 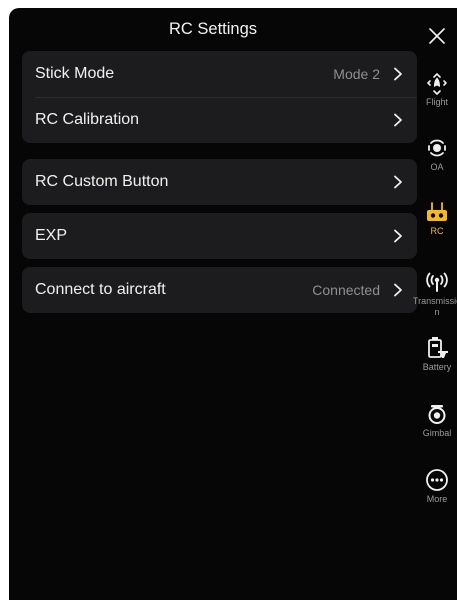 I want to click on sidebar-label-rc: RC, so click(x=437, y=231).